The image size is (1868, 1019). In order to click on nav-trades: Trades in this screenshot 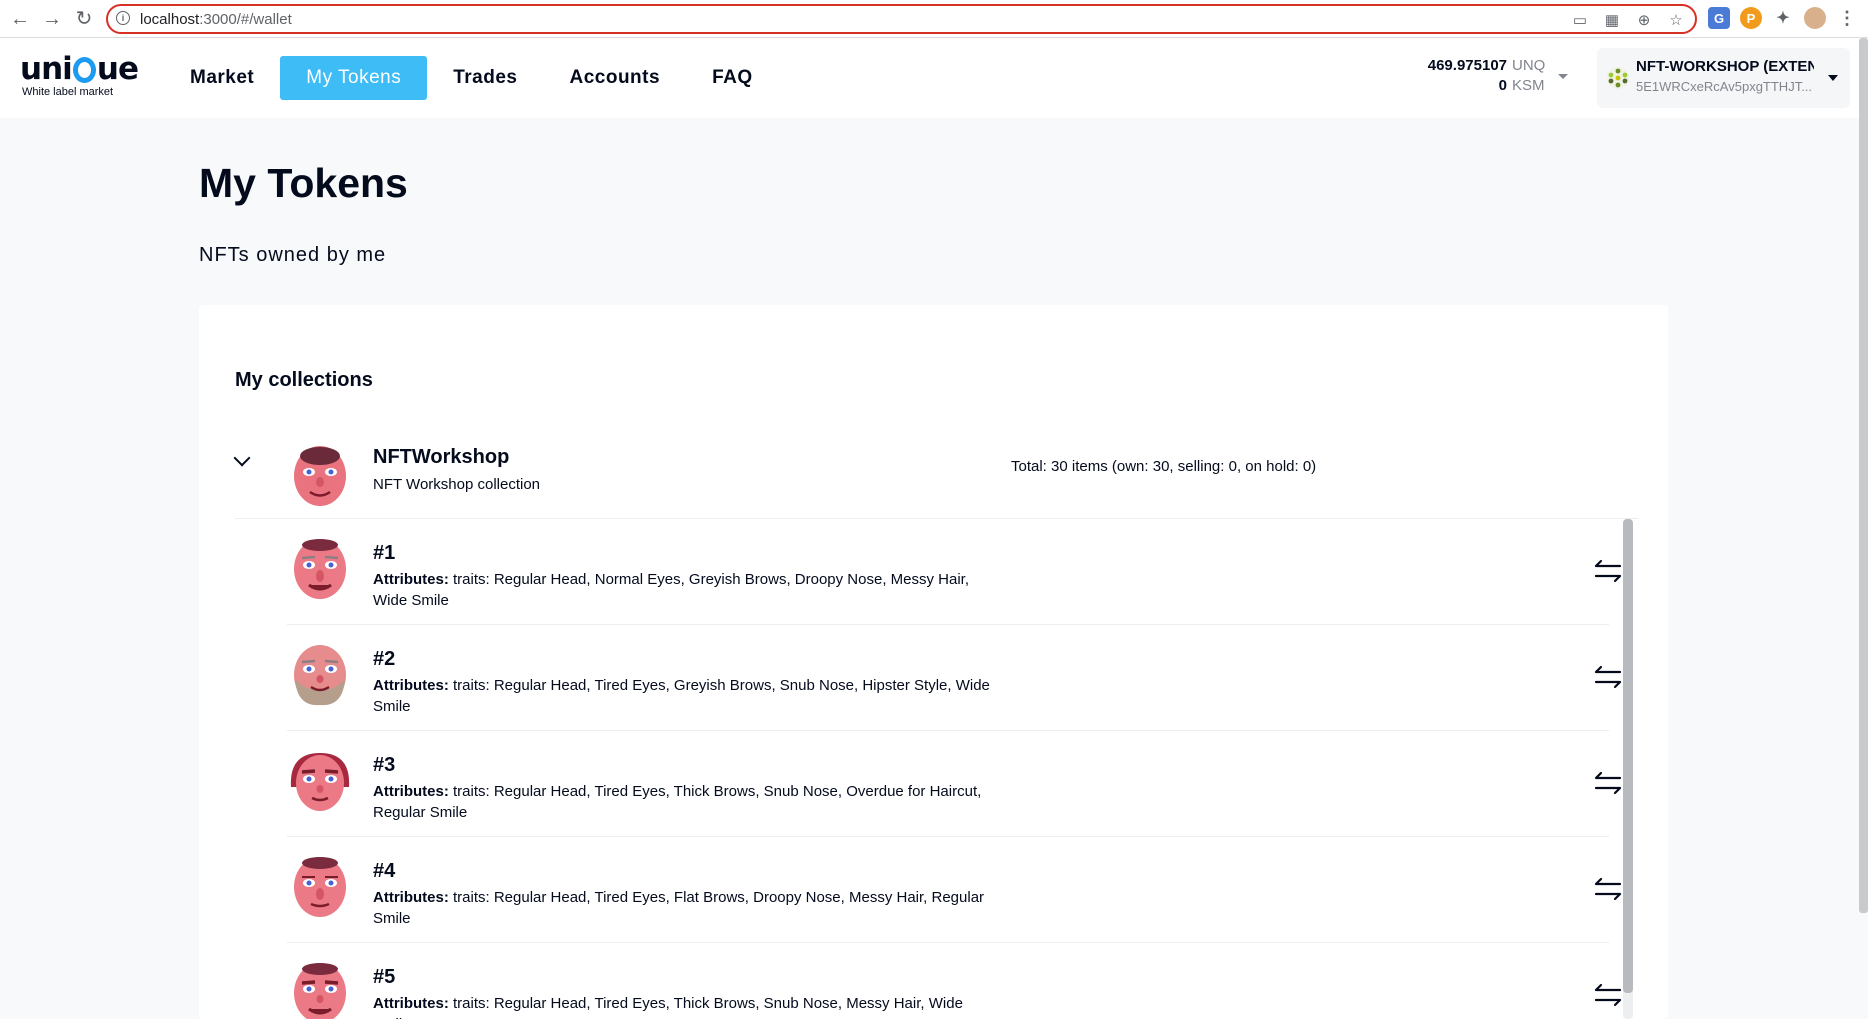, I will do `click(485, 78)`.